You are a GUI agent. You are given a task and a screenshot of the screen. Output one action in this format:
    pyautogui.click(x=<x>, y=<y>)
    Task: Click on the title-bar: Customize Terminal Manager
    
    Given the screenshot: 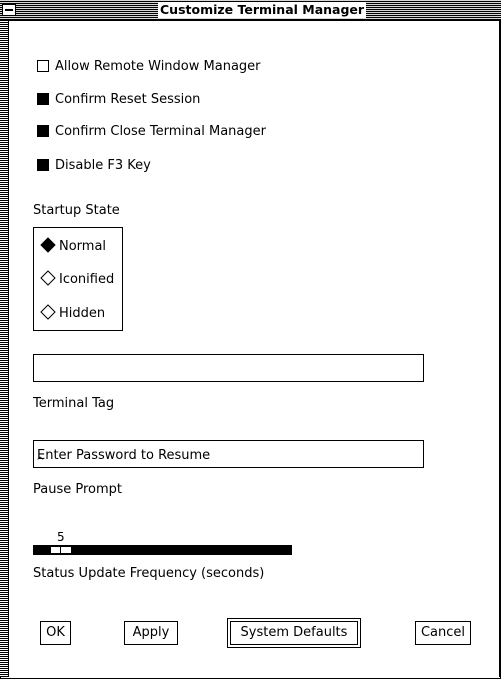 What is the action you would take?
    pyautogui.click(x=250, y=10)
    